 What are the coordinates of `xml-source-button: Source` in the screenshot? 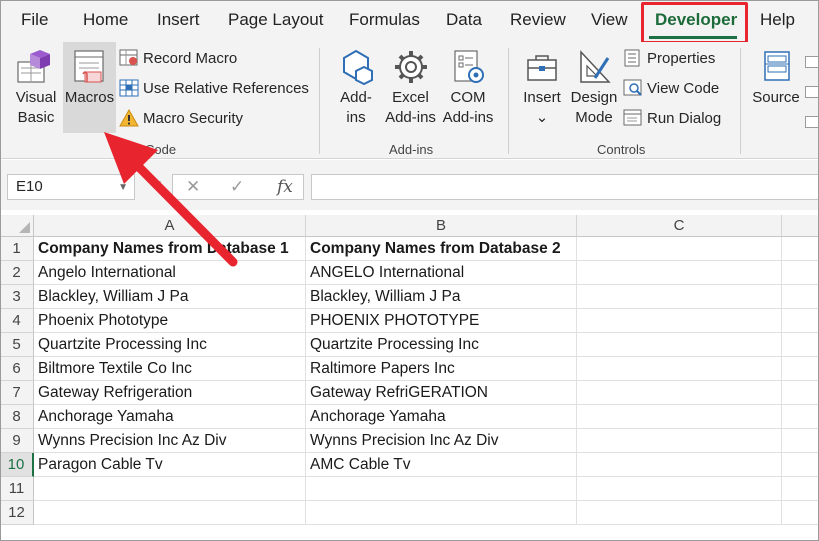 It's located at (776, 78).